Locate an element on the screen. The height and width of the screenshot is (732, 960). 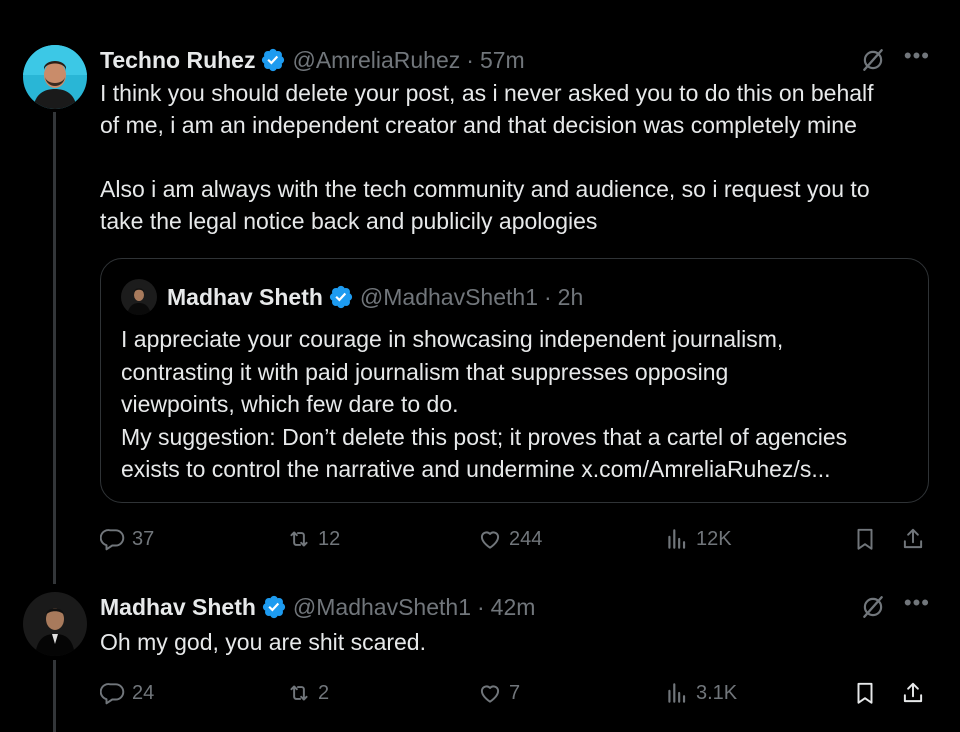
avatar-madhav-sheth-small is located at coordinates (139, 297).